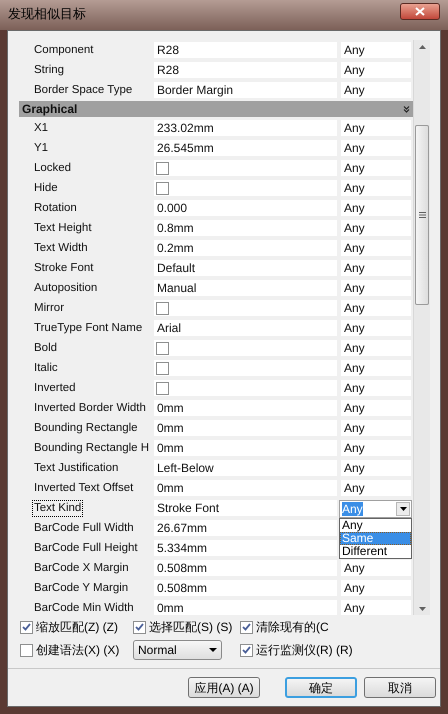 Image resolution: width=448 pixels, height=714 pixels. I want to click on checkbox-label: 创建语法(X) (X), so click(78, 650).